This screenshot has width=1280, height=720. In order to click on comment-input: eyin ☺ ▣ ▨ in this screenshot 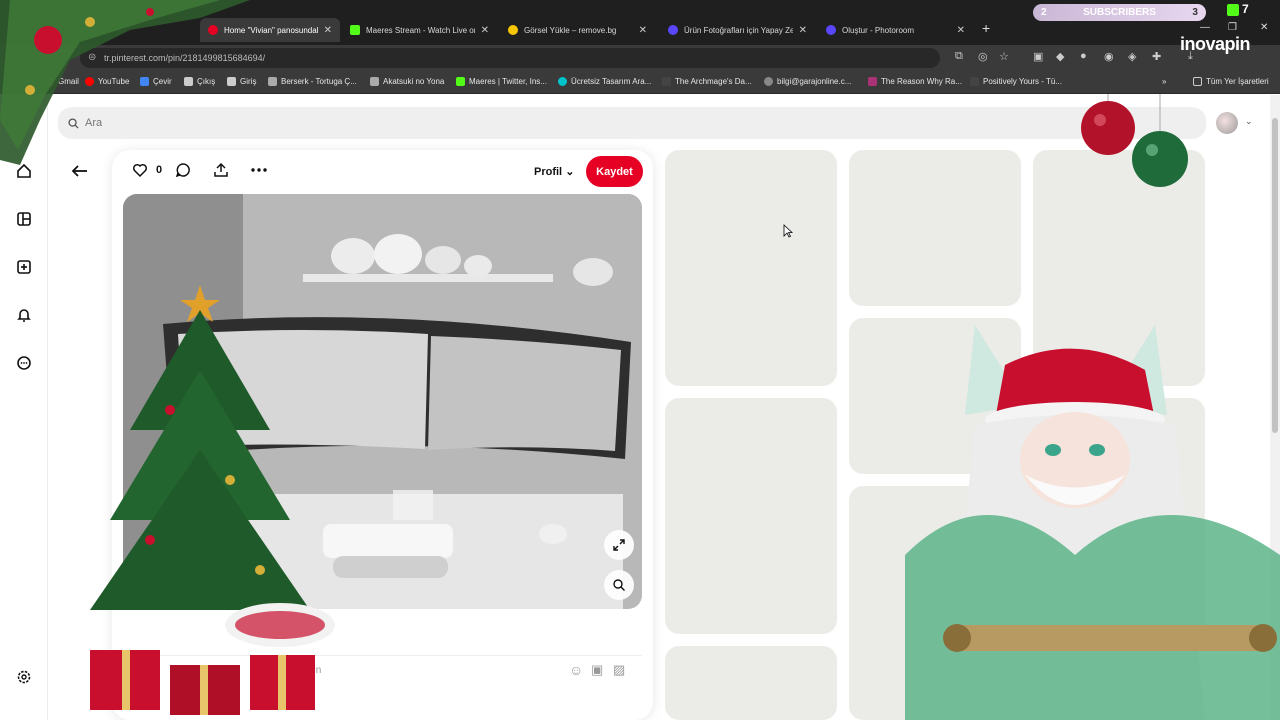, I will do `click(382, 670)`.